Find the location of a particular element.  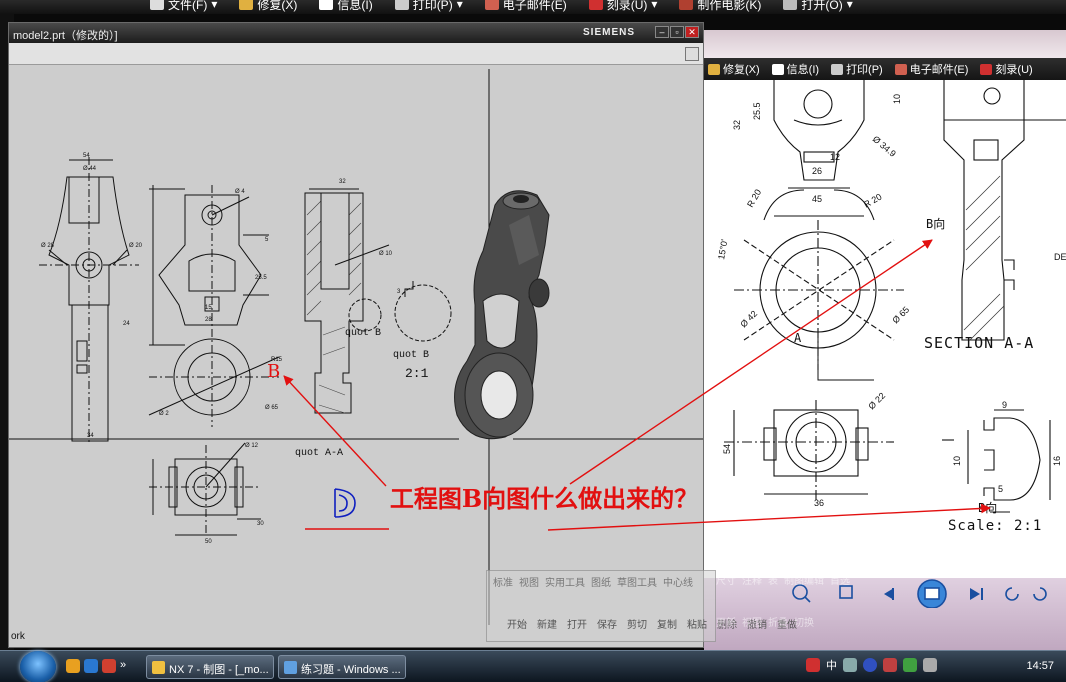

chevron-down-icon: ▾ is located at coordinates (654, 5).